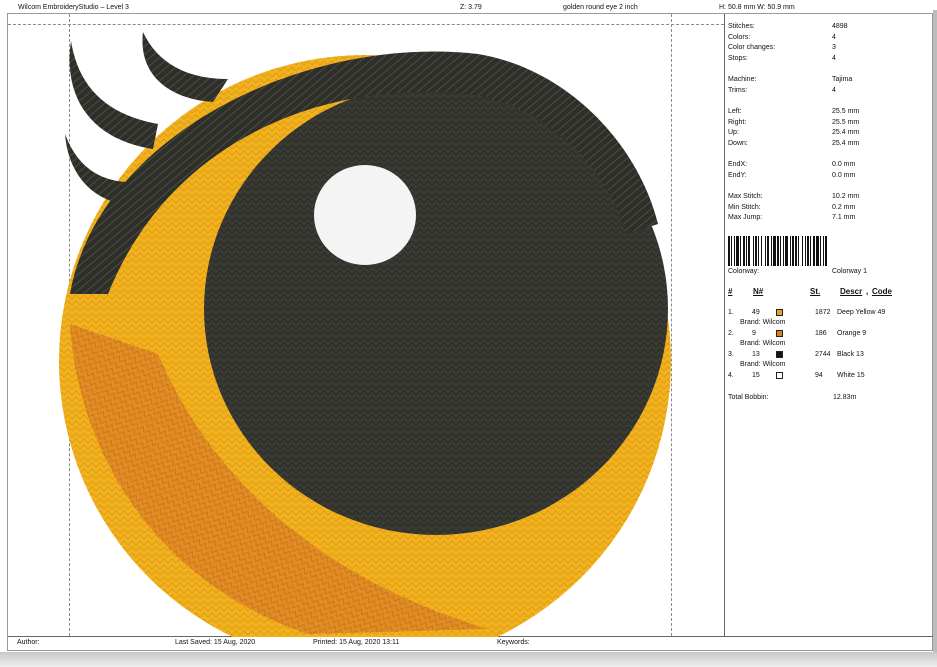 The height and width of the screenshot is (667, 937). What do you see at coordinates (851, 375) in the screenshot?
I see `thread-description: White 15` at bounding box center [851, 375].